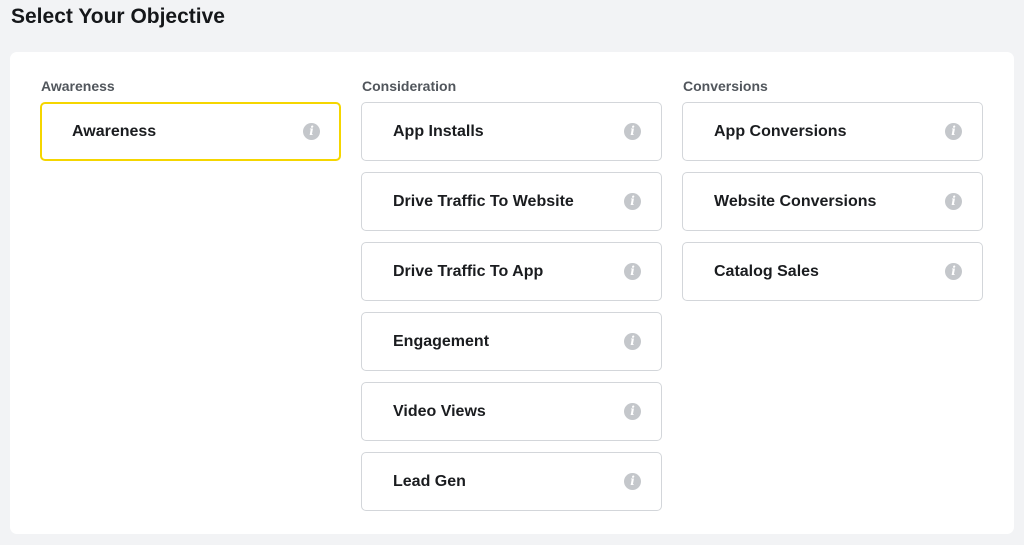 This screenshot has width=1024, height=545. Describe the element at coordinates (468, 271) in the screenshot. I see `objective-label: Drive Traffic To App` at that location.